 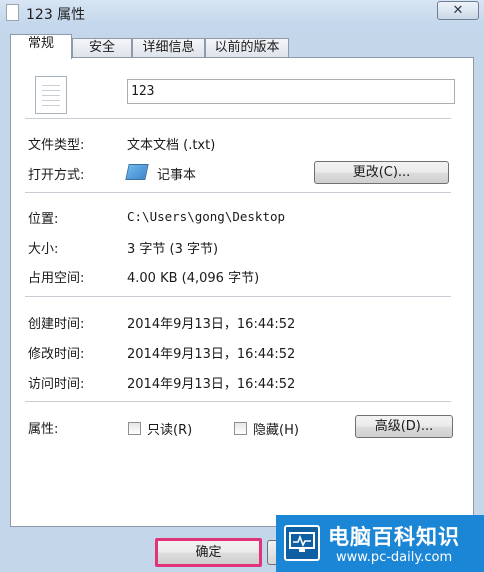 I want to click on watermark: 电脑百科知识 www.pc-daily.com, so click(x=380, y=543).